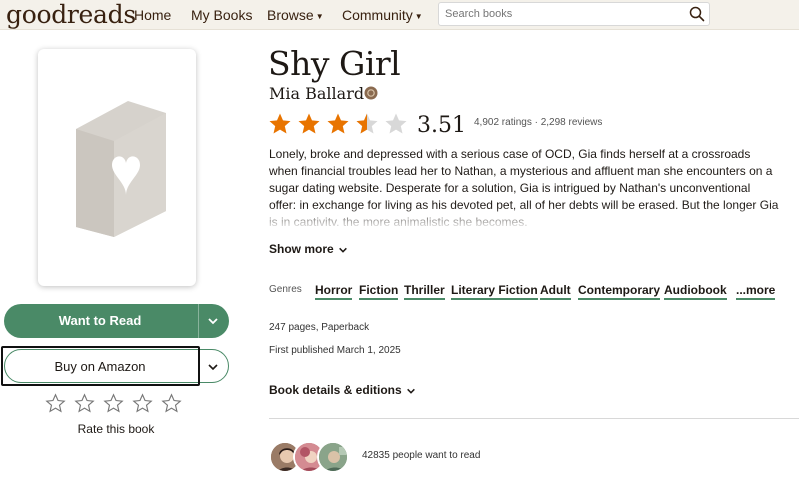 Image resolution: width=799 pixels, height=482 pixels. I want to click on book-cover-placeholder, so click(117, 167).